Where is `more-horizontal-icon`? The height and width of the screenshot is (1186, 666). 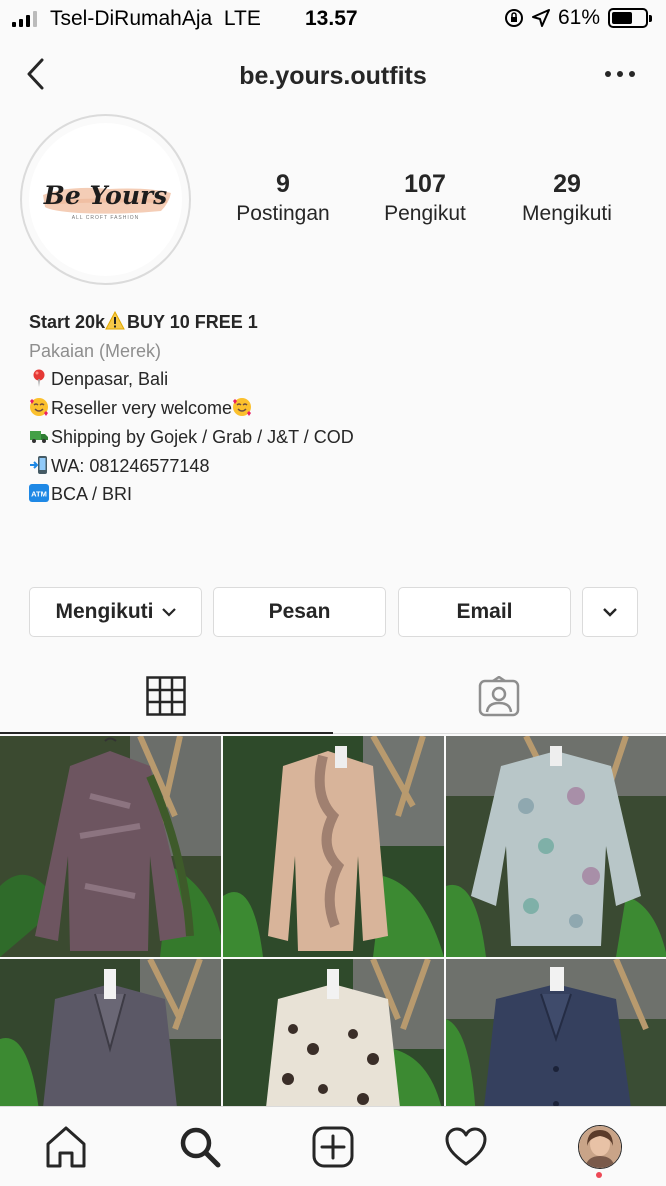
more-horizontal-icon is located at coordinates (620, 74).